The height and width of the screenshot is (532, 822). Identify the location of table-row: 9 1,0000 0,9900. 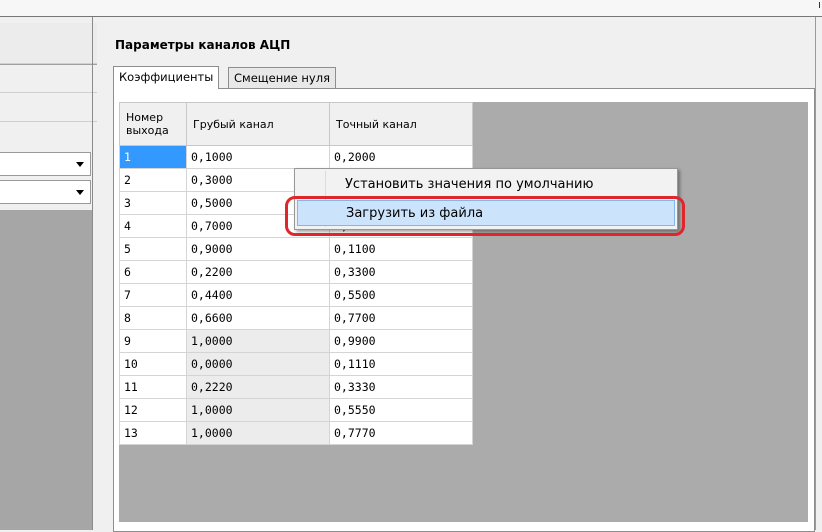
(296, 341).